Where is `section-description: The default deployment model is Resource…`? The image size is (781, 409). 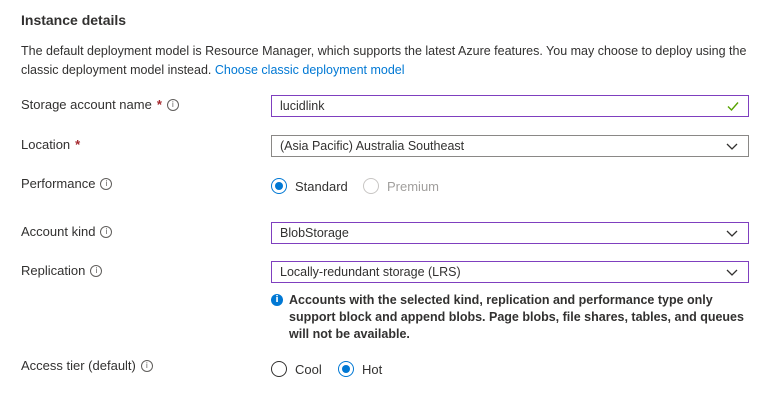
section-description: The default deployment model is Resource… is located at coordinates (393, 61).